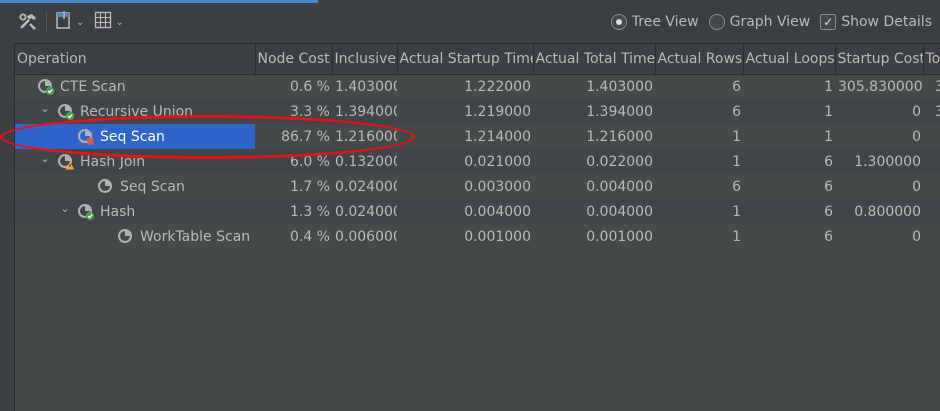 The image size is (940, 411). I want to click on total-cost-cell, so click(931, 211).